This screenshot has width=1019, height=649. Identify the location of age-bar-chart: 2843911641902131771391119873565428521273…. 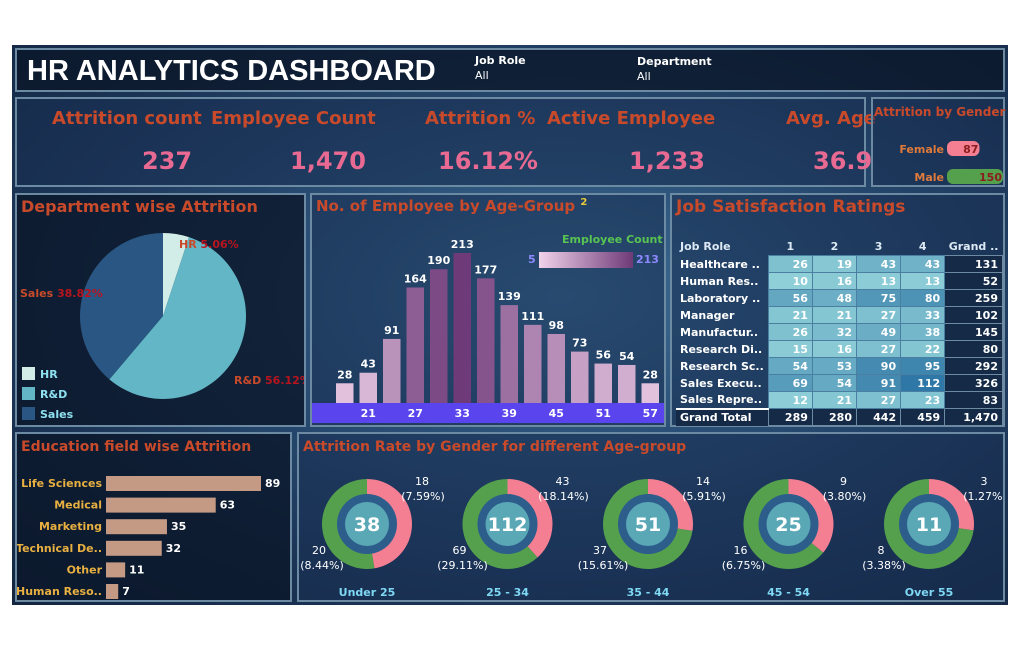
(488, 328).